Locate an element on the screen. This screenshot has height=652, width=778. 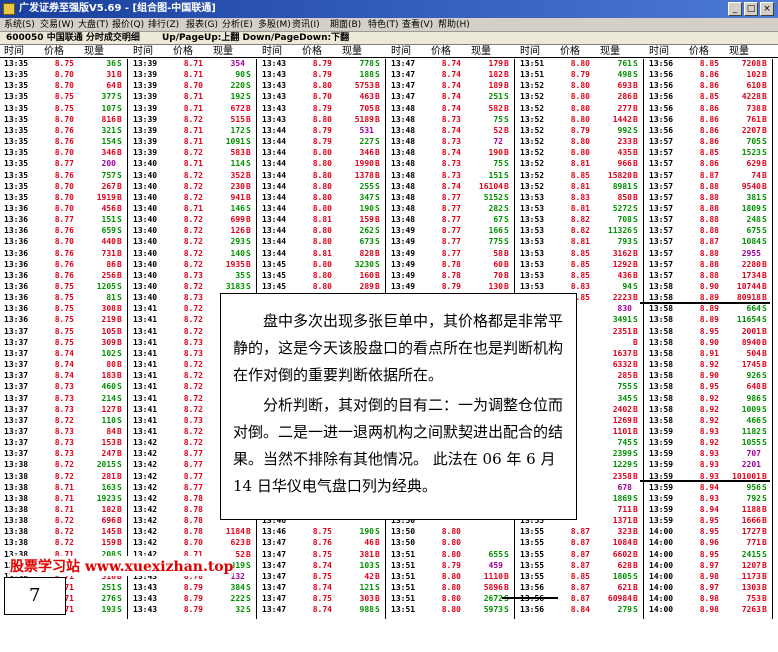
table-row: 13:57 8.88 381 S is located at coordinates (709, 198).